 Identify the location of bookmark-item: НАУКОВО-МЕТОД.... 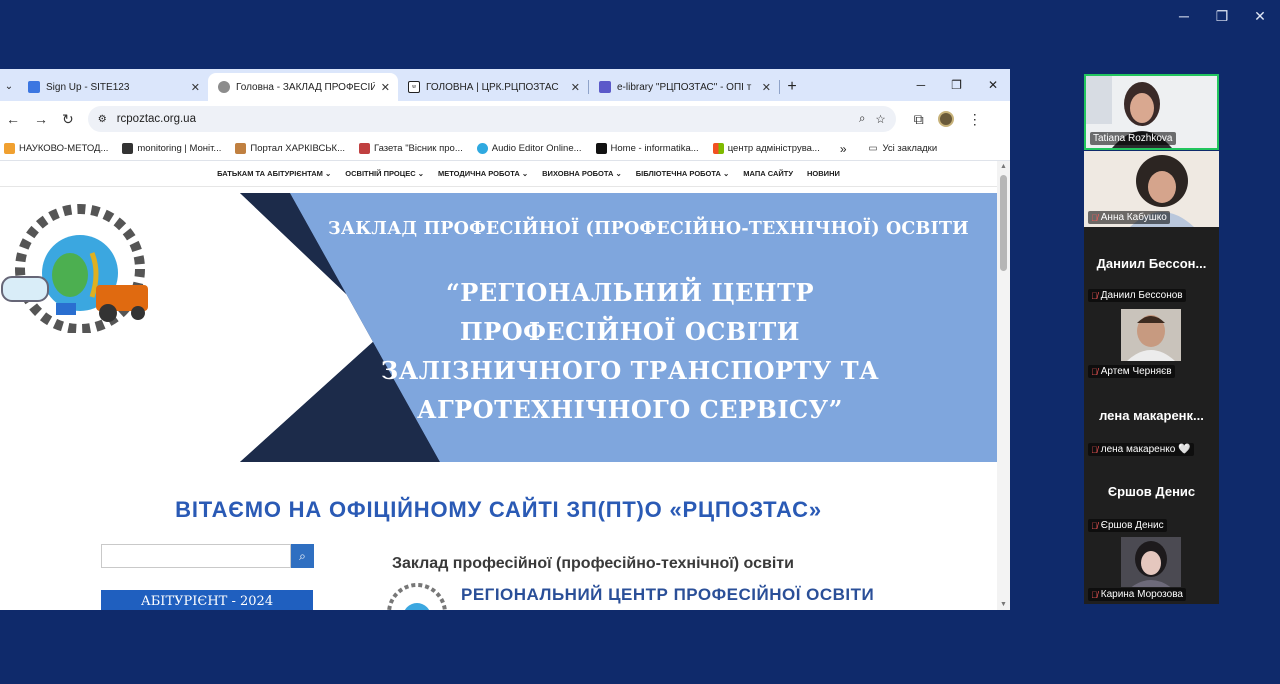
(56, 148).